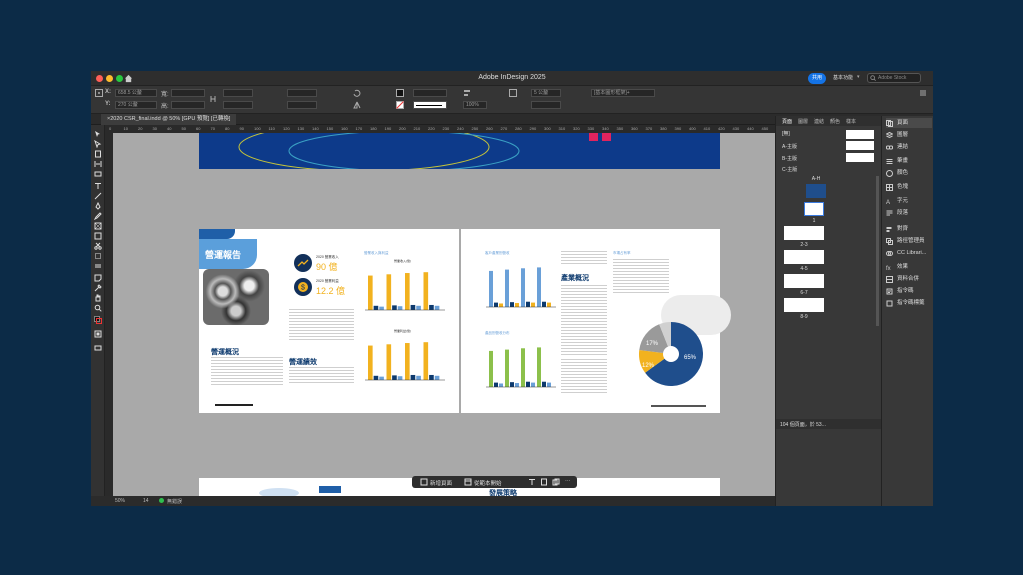 The width and height of the screenshot is (1023, 575). I want to click on page-number: 14, so click(146, 501).